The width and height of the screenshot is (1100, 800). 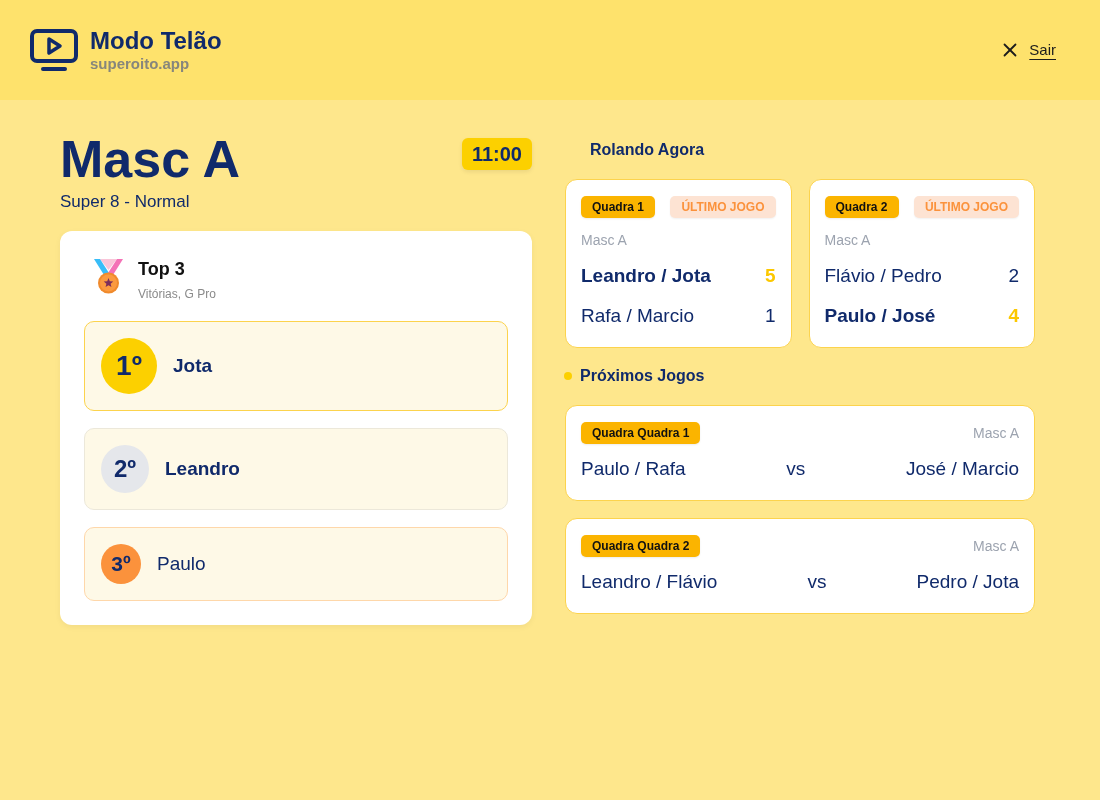 I want to click on app-subtitle: superoito.app, so click(x=140, y=64).